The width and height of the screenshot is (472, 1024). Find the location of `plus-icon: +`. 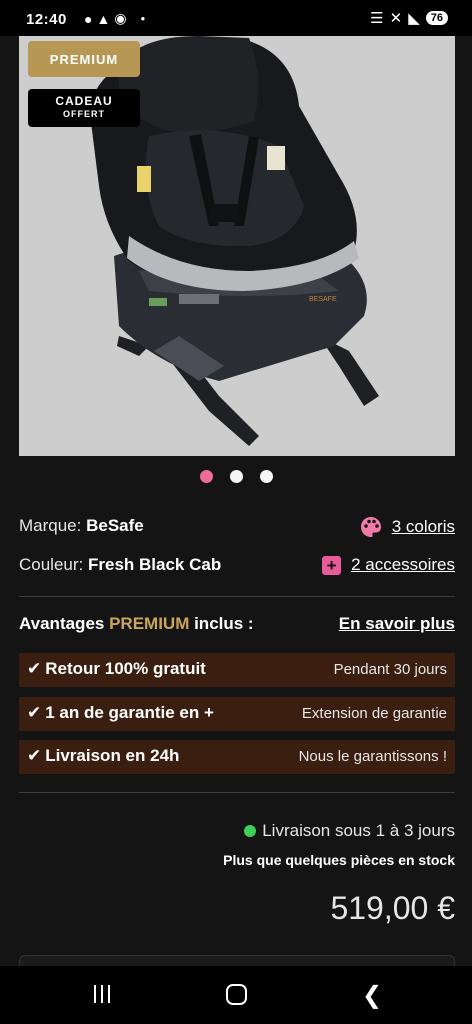

plus-icon: + is located at coordinates (332, 565).